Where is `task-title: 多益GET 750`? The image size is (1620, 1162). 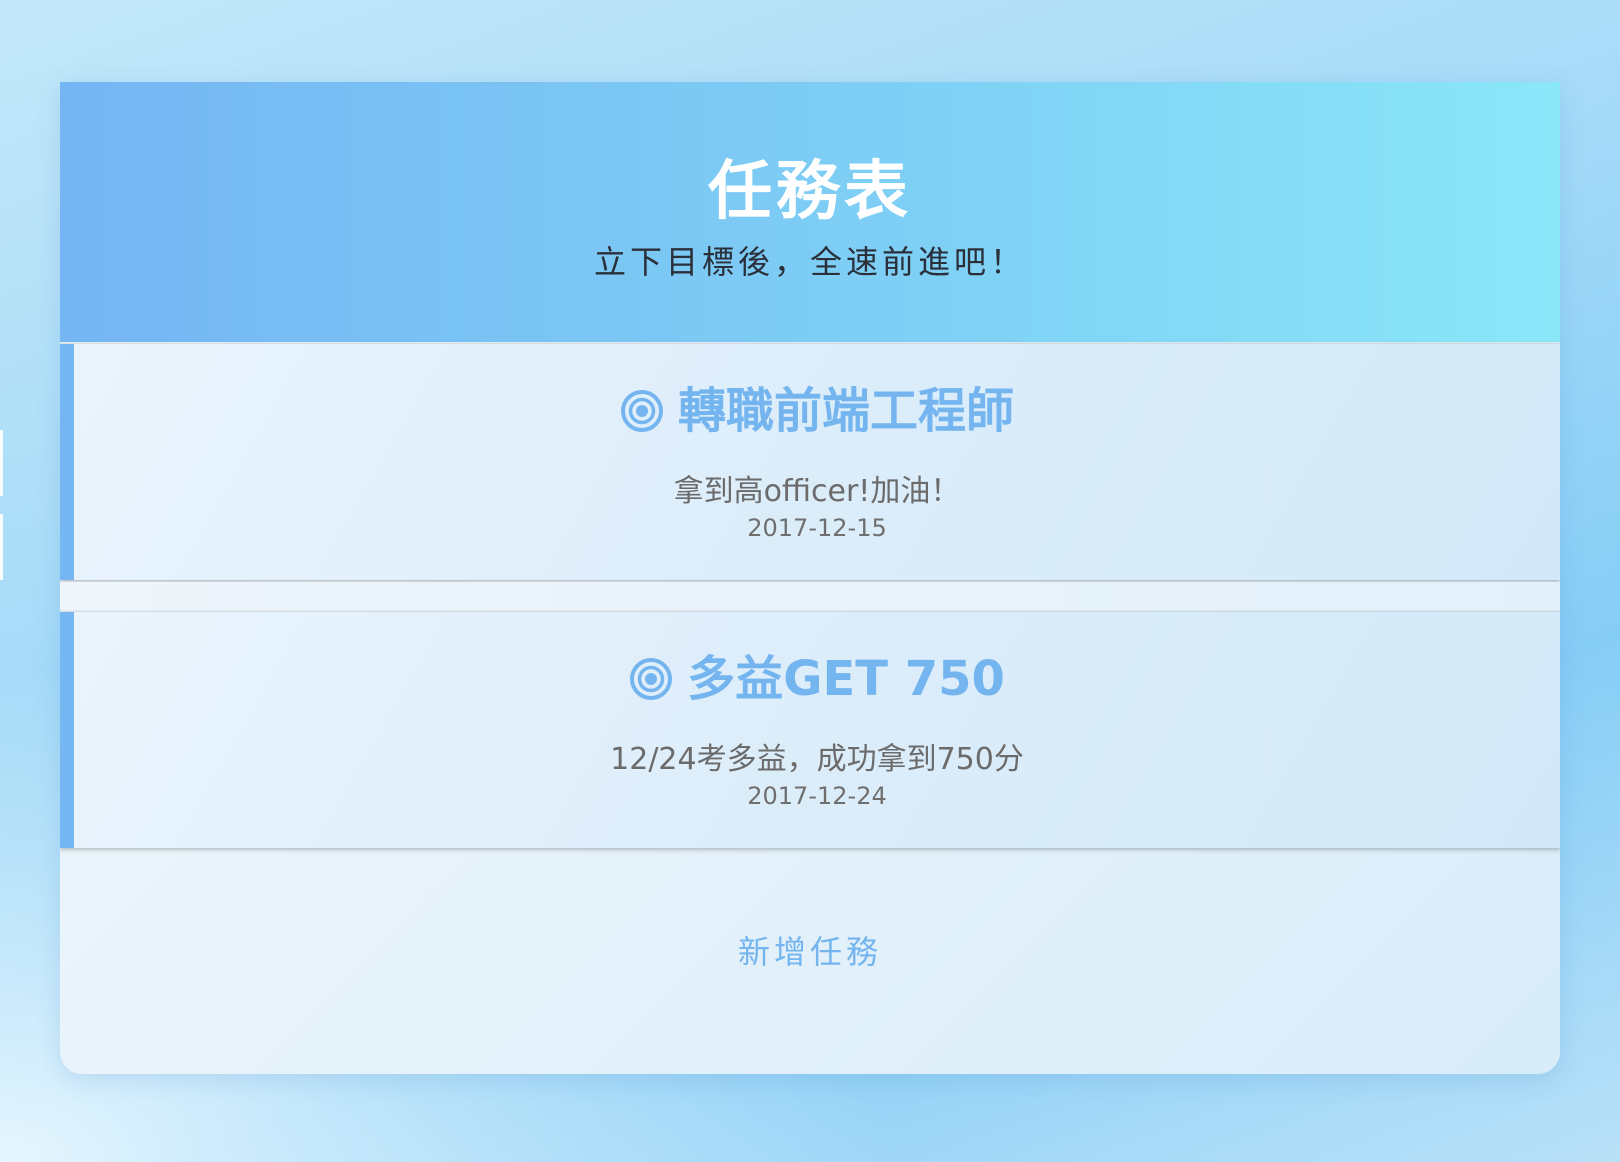
task-title: 多益GET 750 is located at coordinates (817, 679).